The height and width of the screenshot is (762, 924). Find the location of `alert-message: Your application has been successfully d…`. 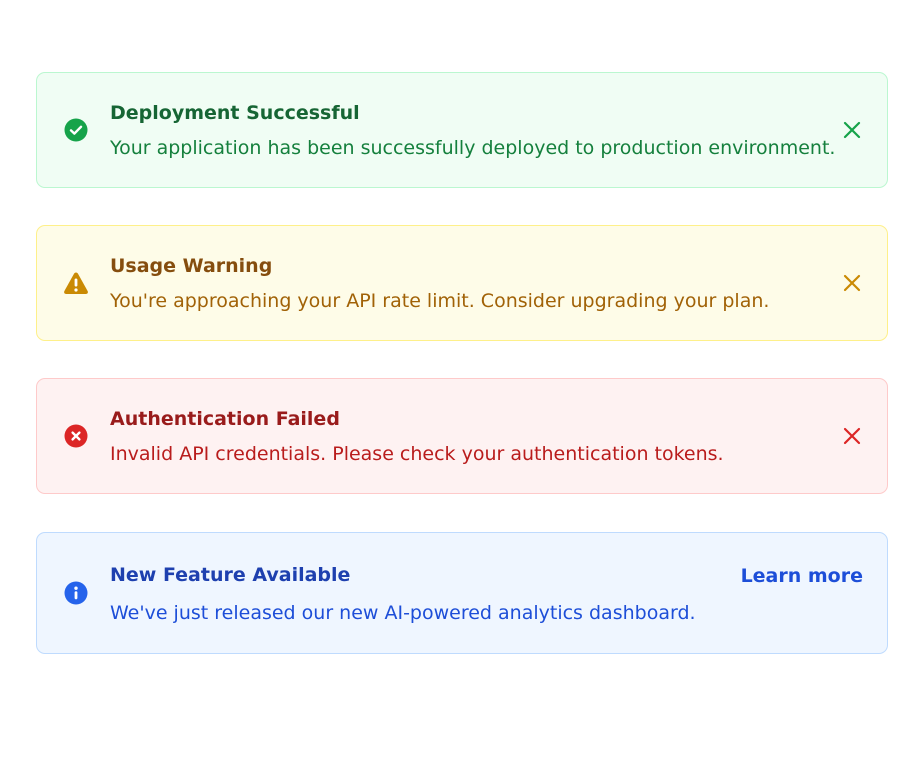

alert-message: Your application has been successfully d… is located at coordinates (473, 148).